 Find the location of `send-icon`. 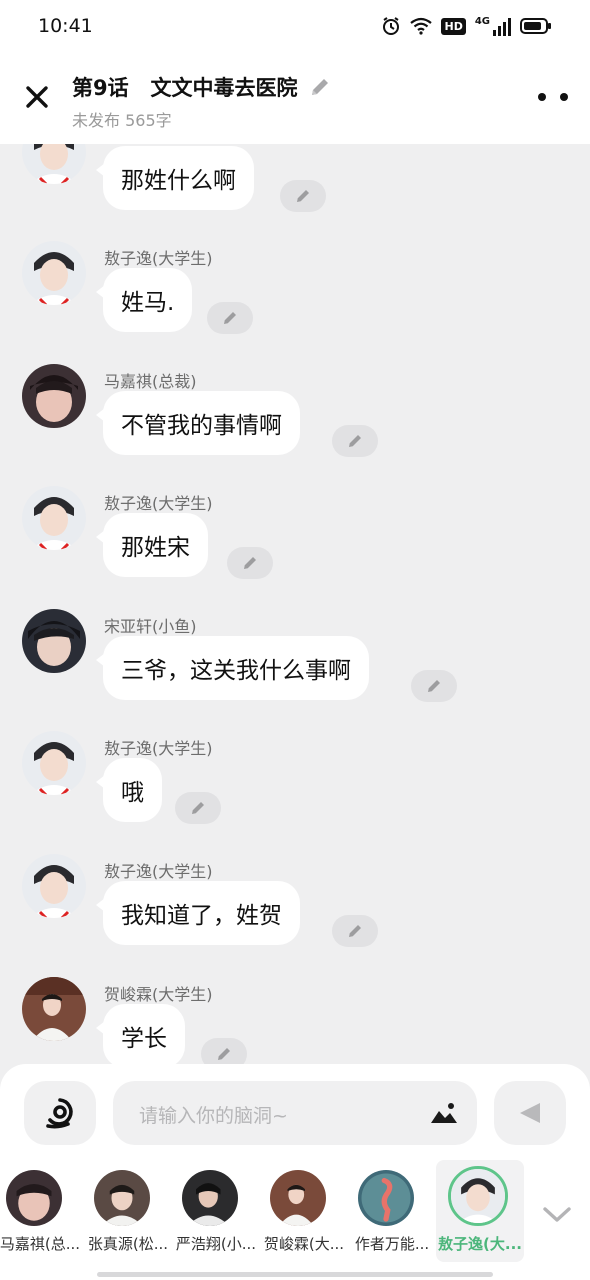

send-icon is located at coordinates (530, 1113).